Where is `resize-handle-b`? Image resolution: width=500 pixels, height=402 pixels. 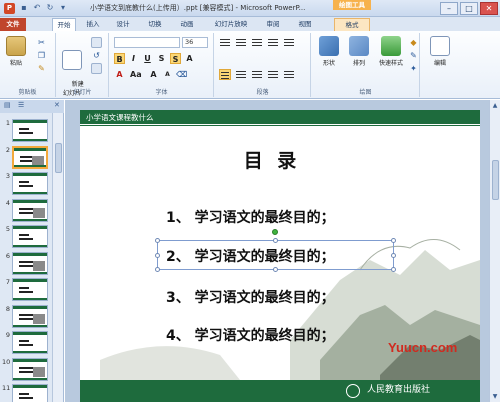 resize-handle-b is located at coordinates (275, 269).